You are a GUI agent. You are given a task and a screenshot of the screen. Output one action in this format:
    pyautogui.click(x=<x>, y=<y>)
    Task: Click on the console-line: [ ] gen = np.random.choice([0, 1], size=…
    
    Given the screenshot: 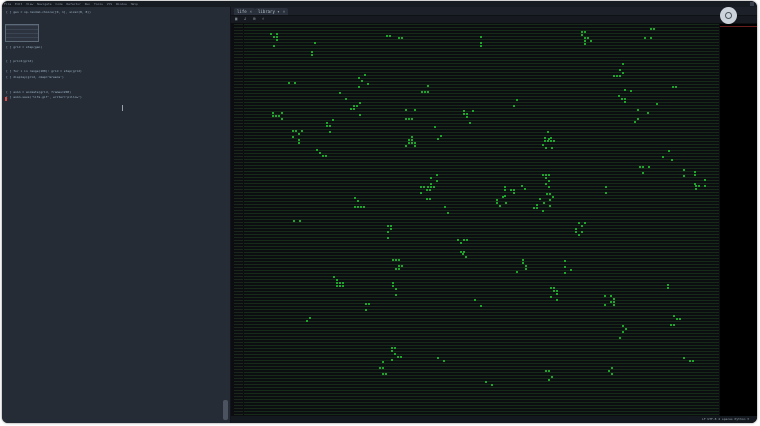 What is the action you would take?
    pyautogui.click(x=48, y=12)
    